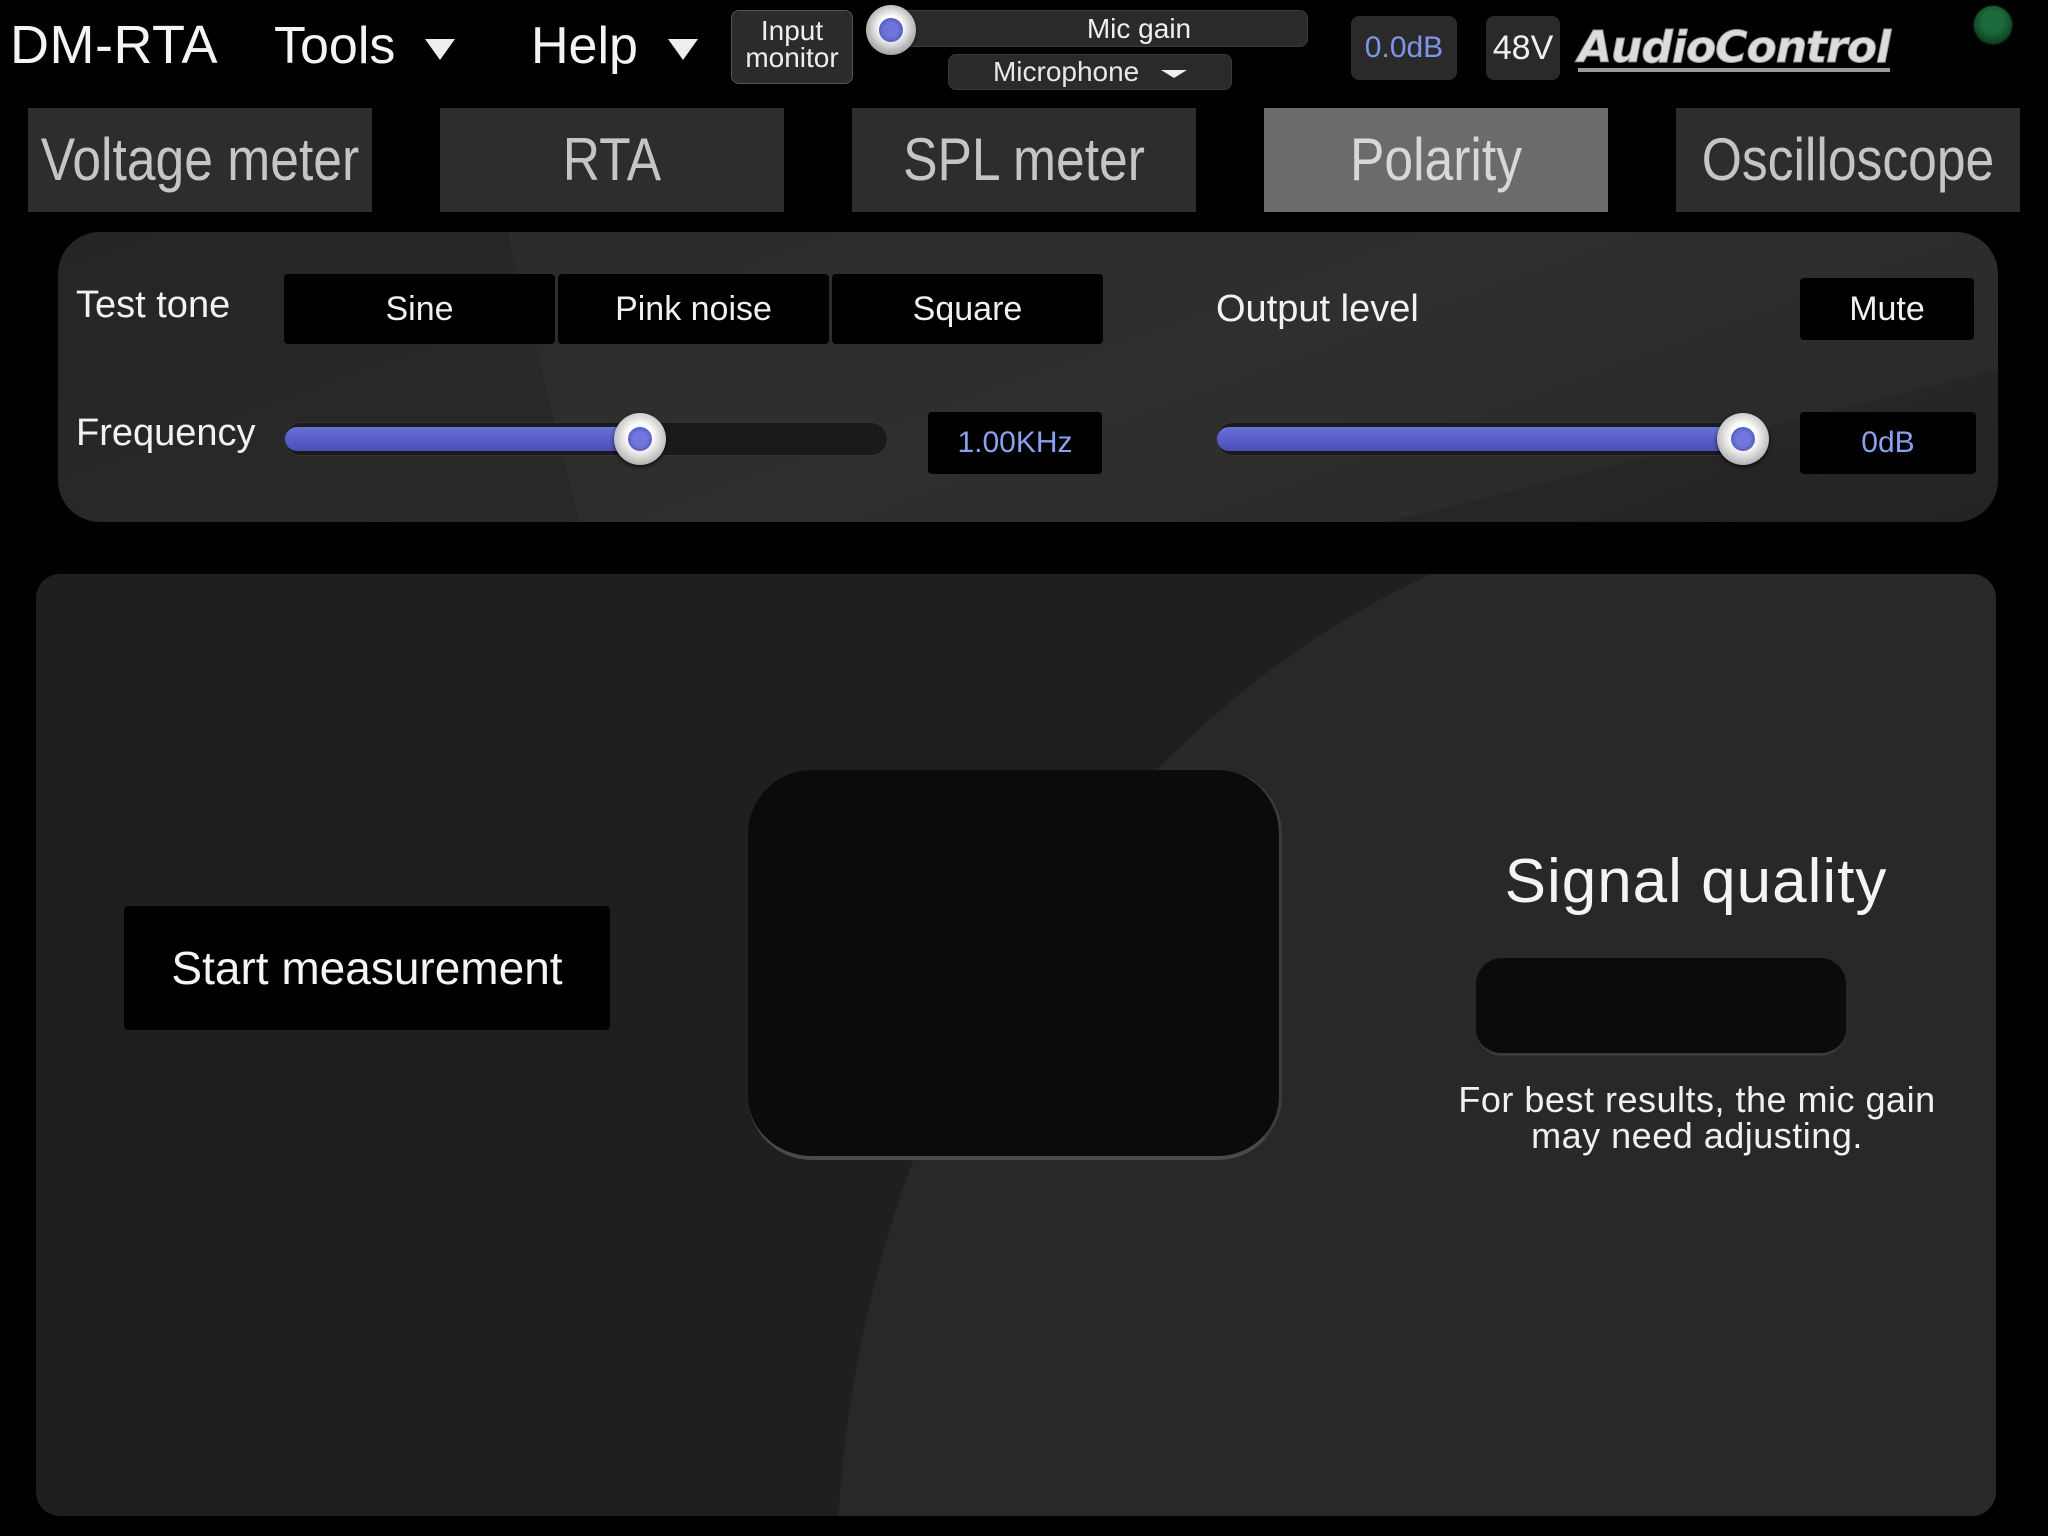  I want to click on gain-readout: 0.0dB, so click(1404, 48).